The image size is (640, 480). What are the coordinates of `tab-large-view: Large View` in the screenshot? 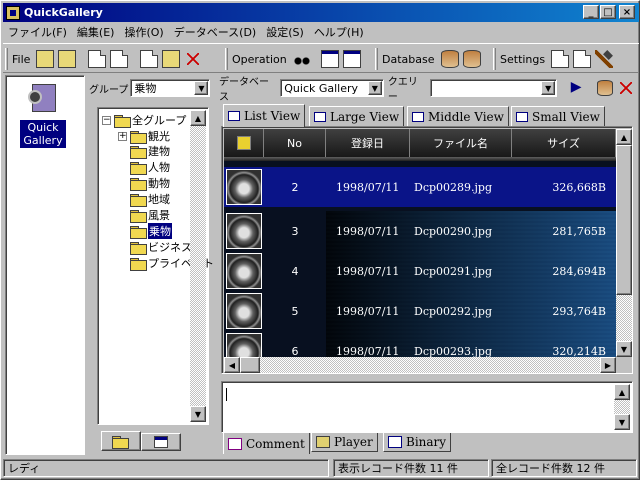 It's located at (357, 116).